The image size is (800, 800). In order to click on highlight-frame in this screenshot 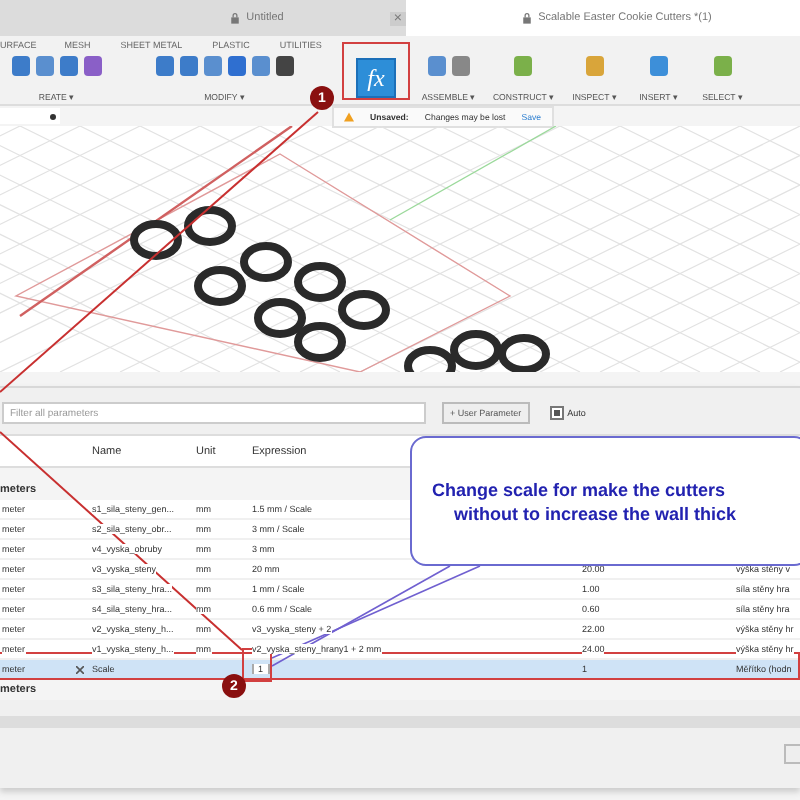, I will do `click(376, 71)`.